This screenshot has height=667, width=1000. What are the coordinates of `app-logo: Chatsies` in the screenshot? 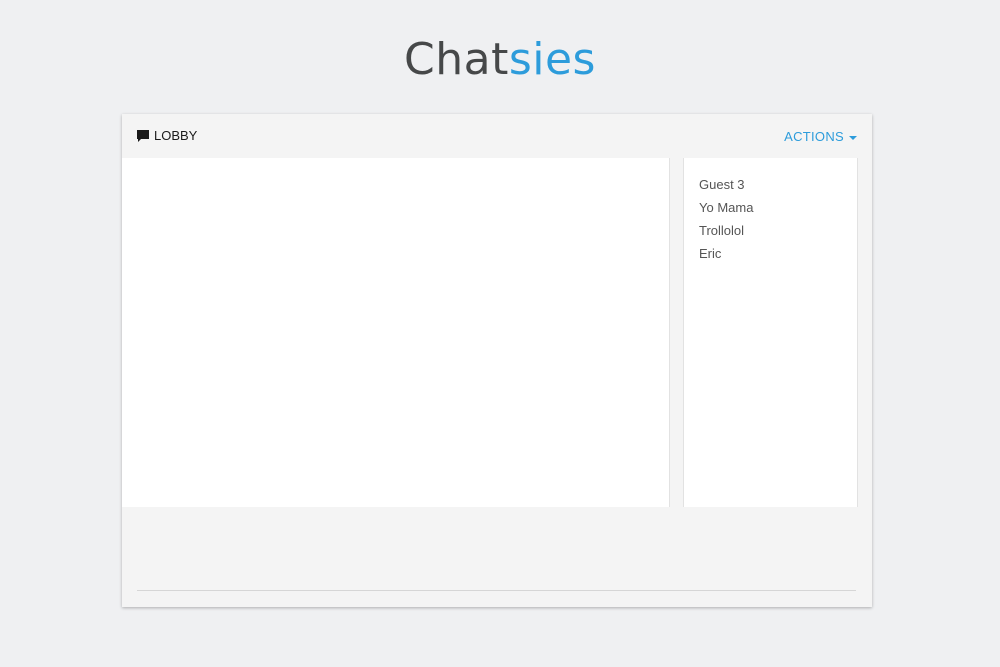 It's located at (500, 60).